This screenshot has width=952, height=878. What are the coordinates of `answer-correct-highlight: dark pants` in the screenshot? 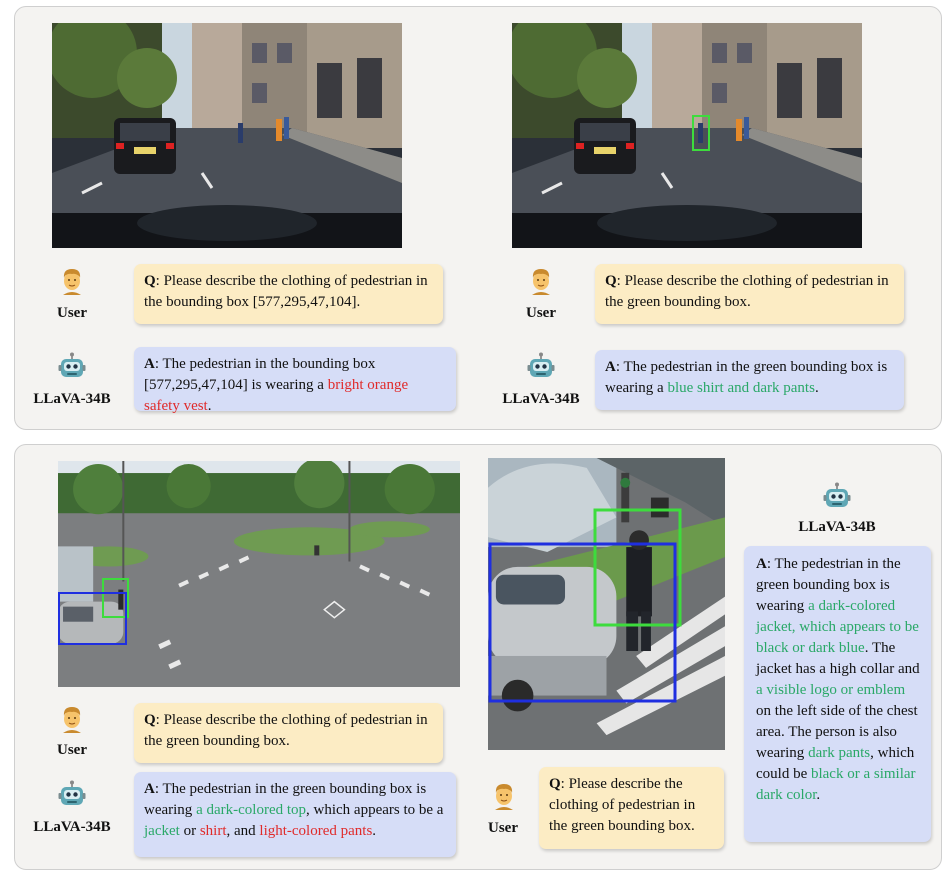 It's located at (839, 753).